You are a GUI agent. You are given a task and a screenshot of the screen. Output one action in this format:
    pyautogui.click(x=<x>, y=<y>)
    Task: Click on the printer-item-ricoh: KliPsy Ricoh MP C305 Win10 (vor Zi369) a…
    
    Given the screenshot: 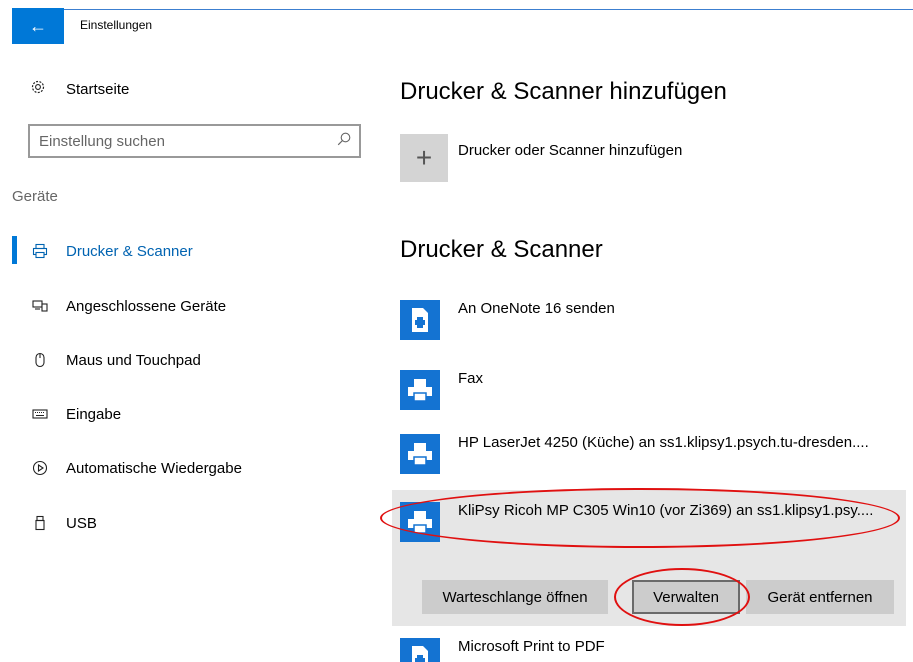 What is the action you would take?
    pyautogui.click(x=655, y=526)
    